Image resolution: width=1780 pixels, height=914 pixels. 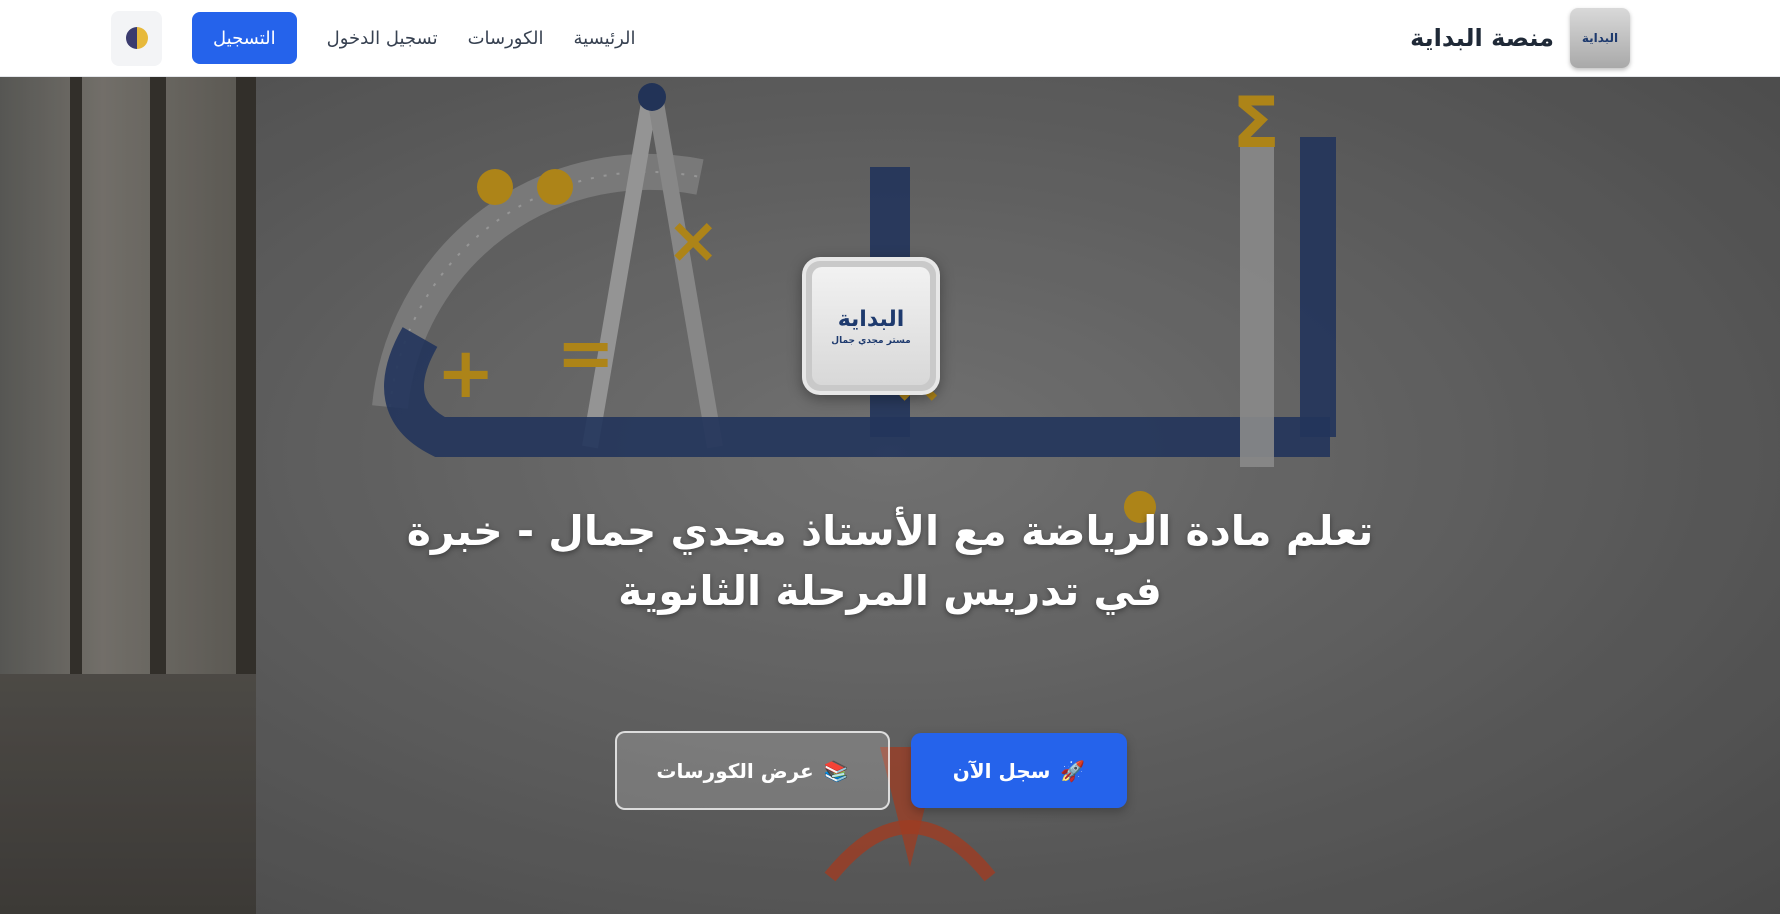 I want to click on brand-name: منصة البداية, so click(x=1482, y=38).